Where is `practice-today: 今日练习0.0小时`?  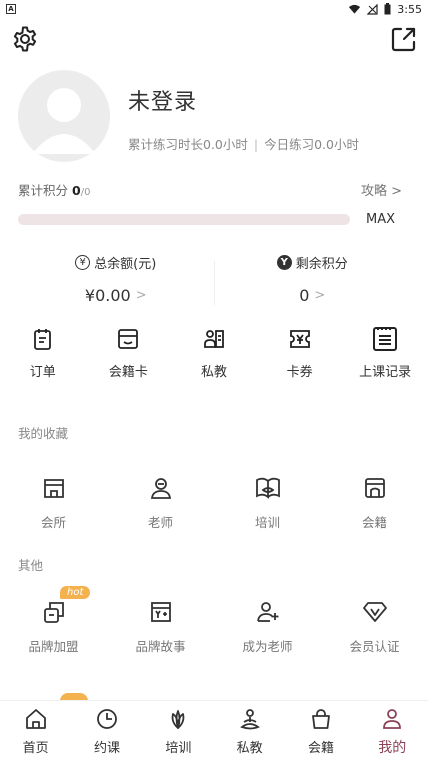 practice-today: 今日练习0.0小时 is located at coordinates (311, 144).